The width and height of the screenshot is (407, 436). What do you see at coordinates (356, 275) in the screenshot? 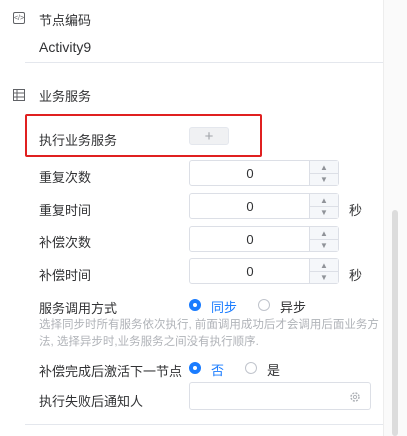
I see `compensate-time-unit: 秒` at bounding box center [356, 275].